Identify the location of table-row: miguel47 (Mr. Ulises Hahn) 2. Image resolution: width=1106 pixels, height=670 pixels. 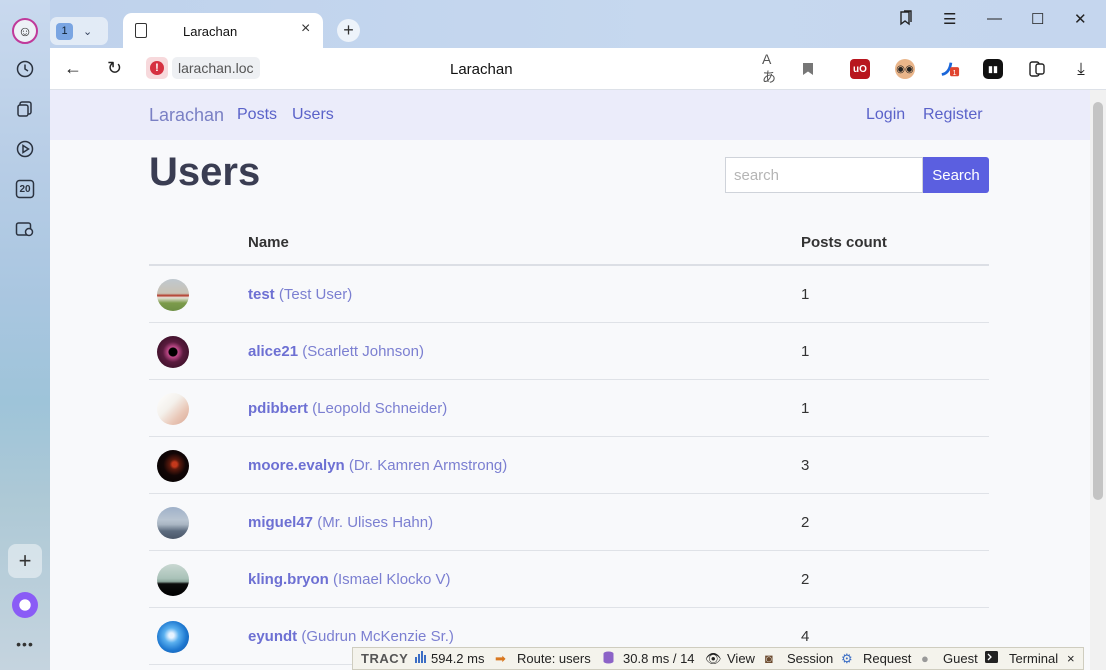
(569, 522).